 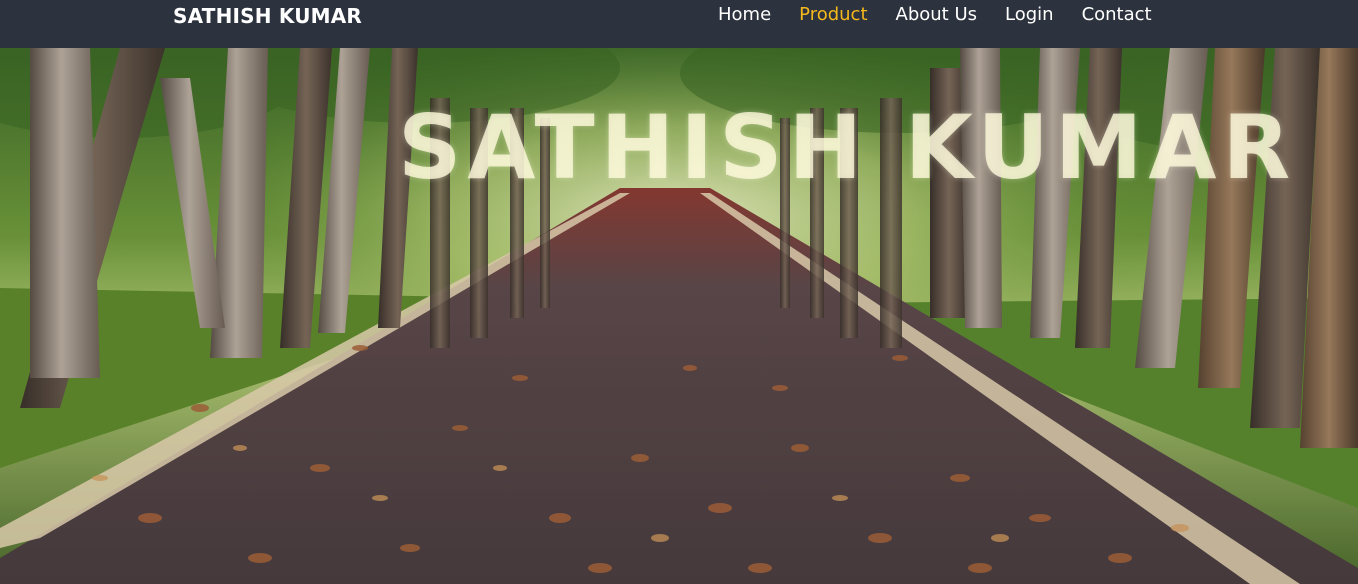 I want to click on nav-link-about-us: About Us, so click(x=937, y=14).